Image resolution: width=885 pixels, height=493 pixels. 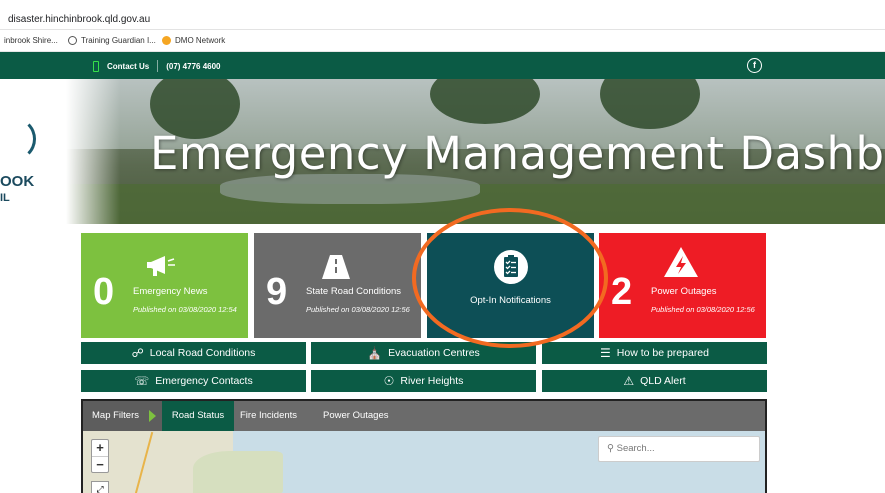 What do you see at coordinates (18, 139) in the screenshot?
I see `logo-swoosh-icon` at bounding box center [18, 139].